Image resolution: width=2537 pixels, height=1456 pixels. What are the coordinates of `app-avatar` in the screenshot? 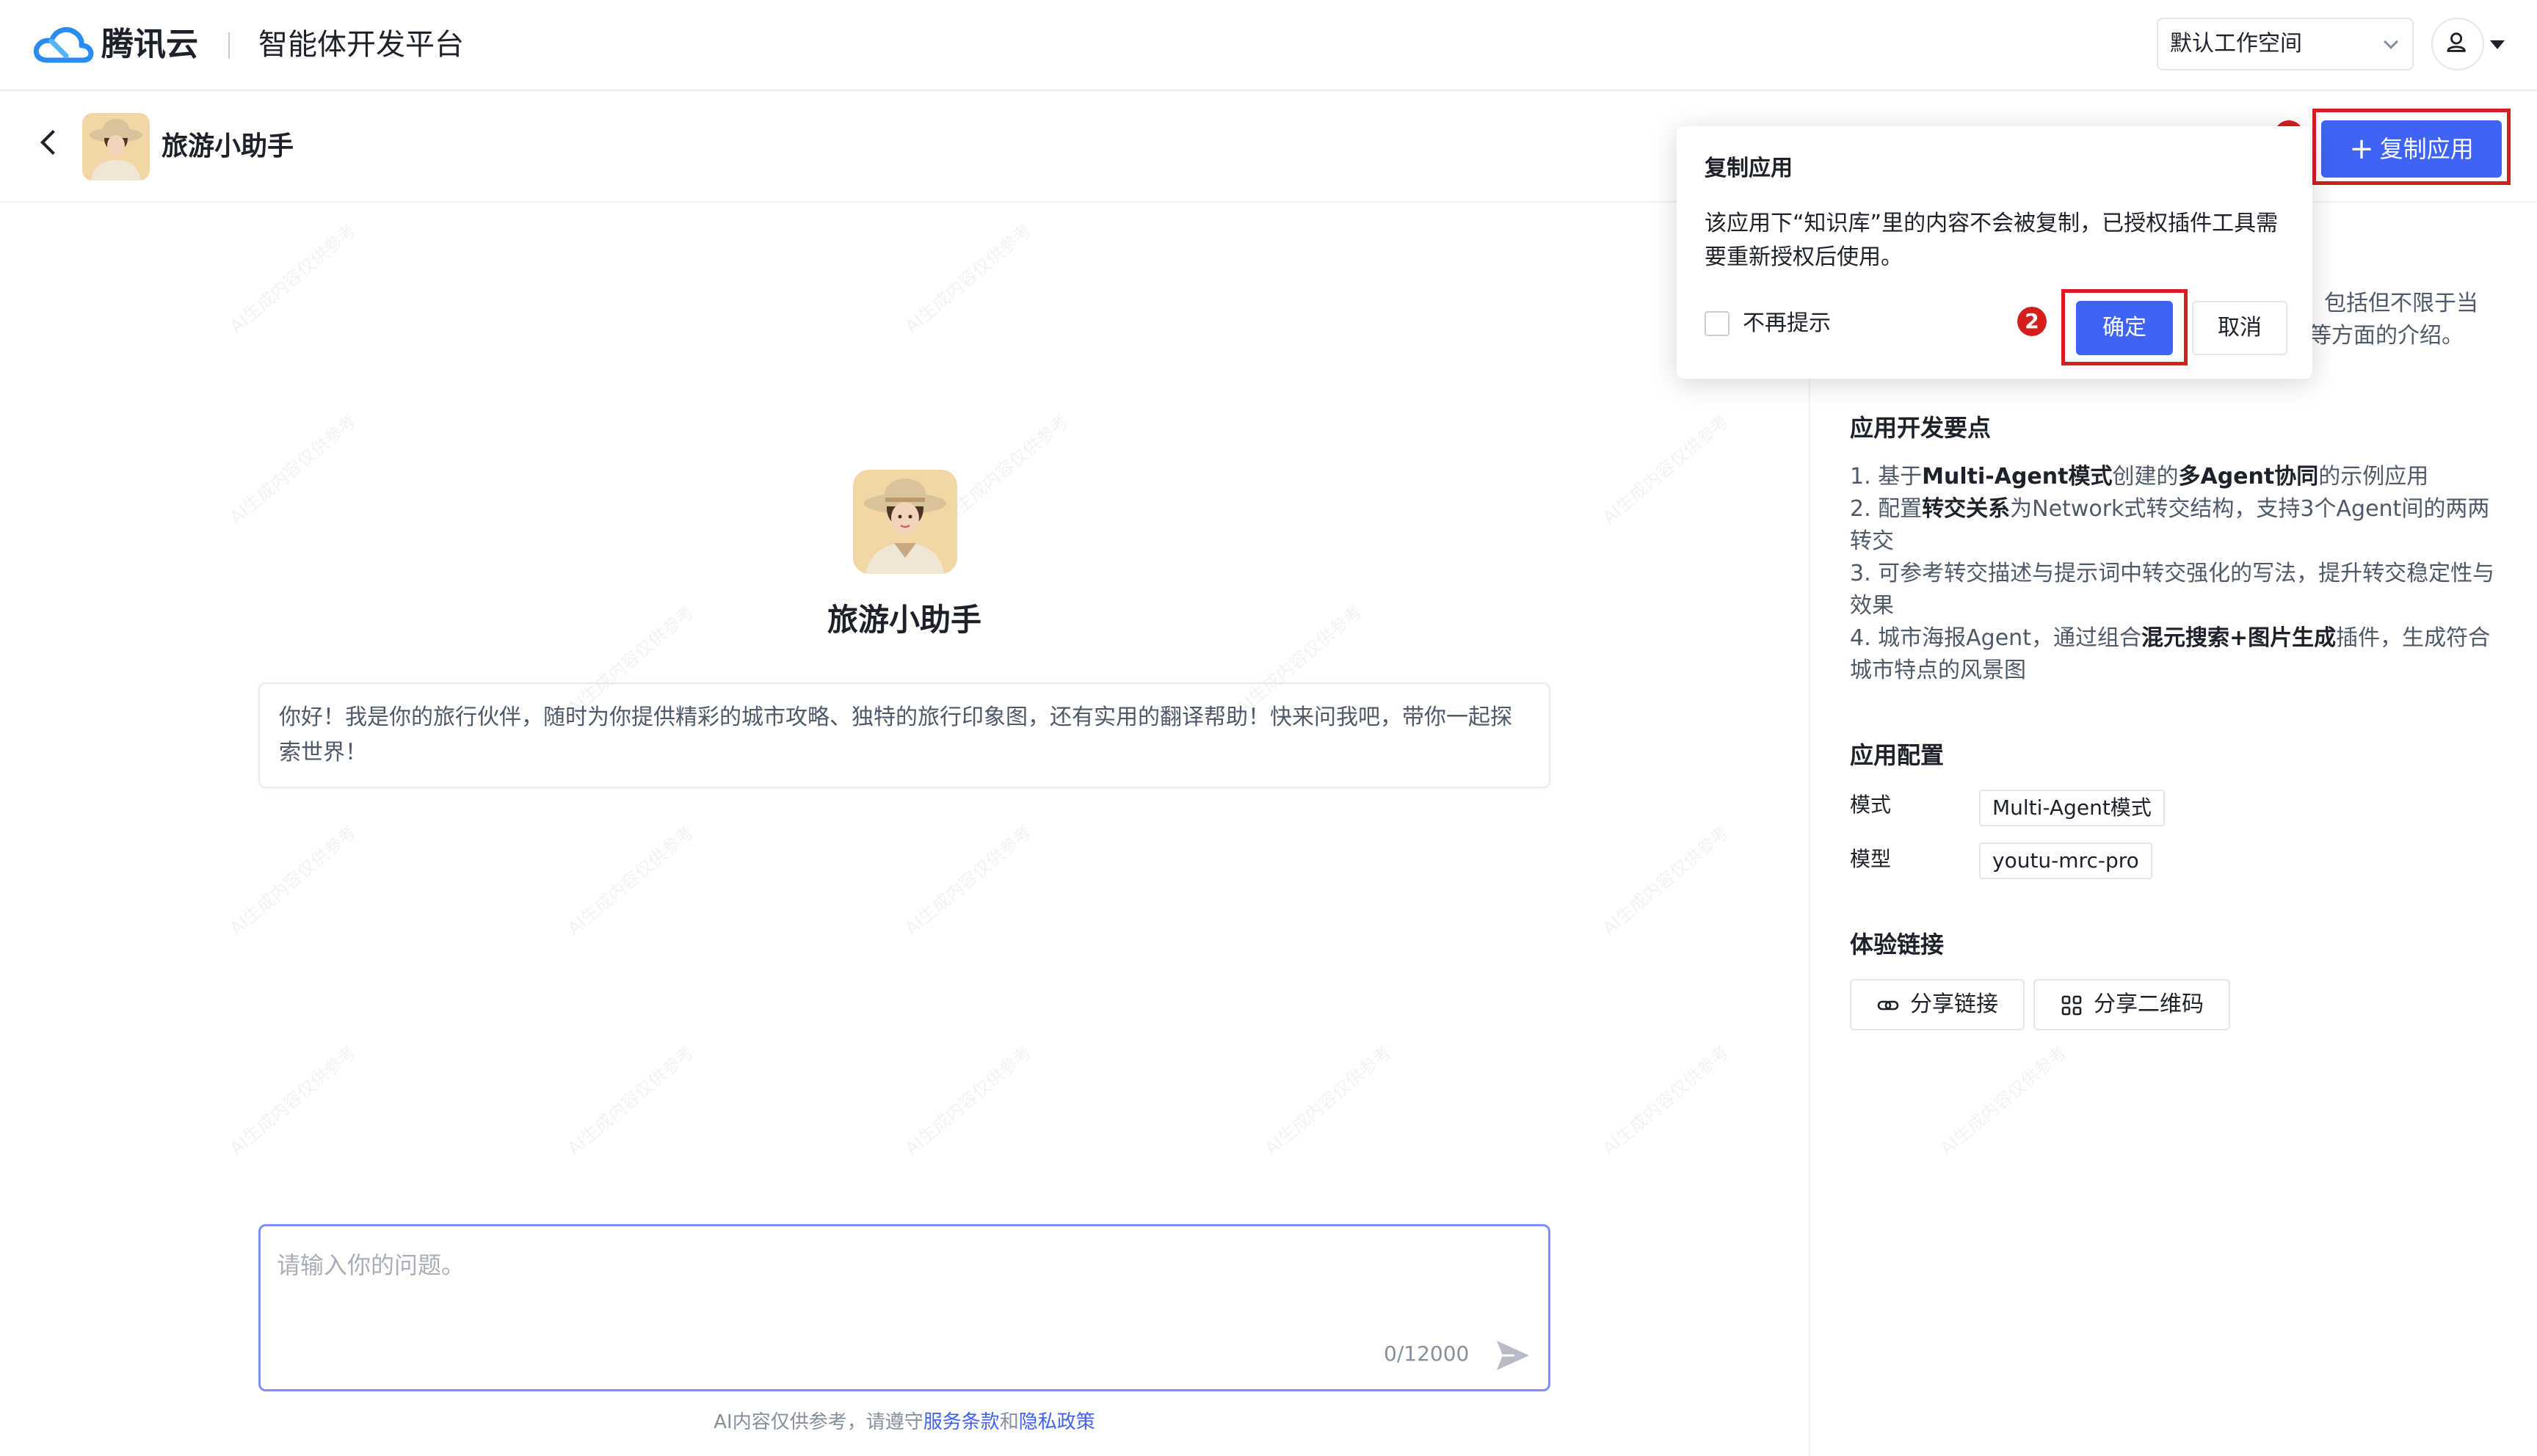 It's located at (116, 147).